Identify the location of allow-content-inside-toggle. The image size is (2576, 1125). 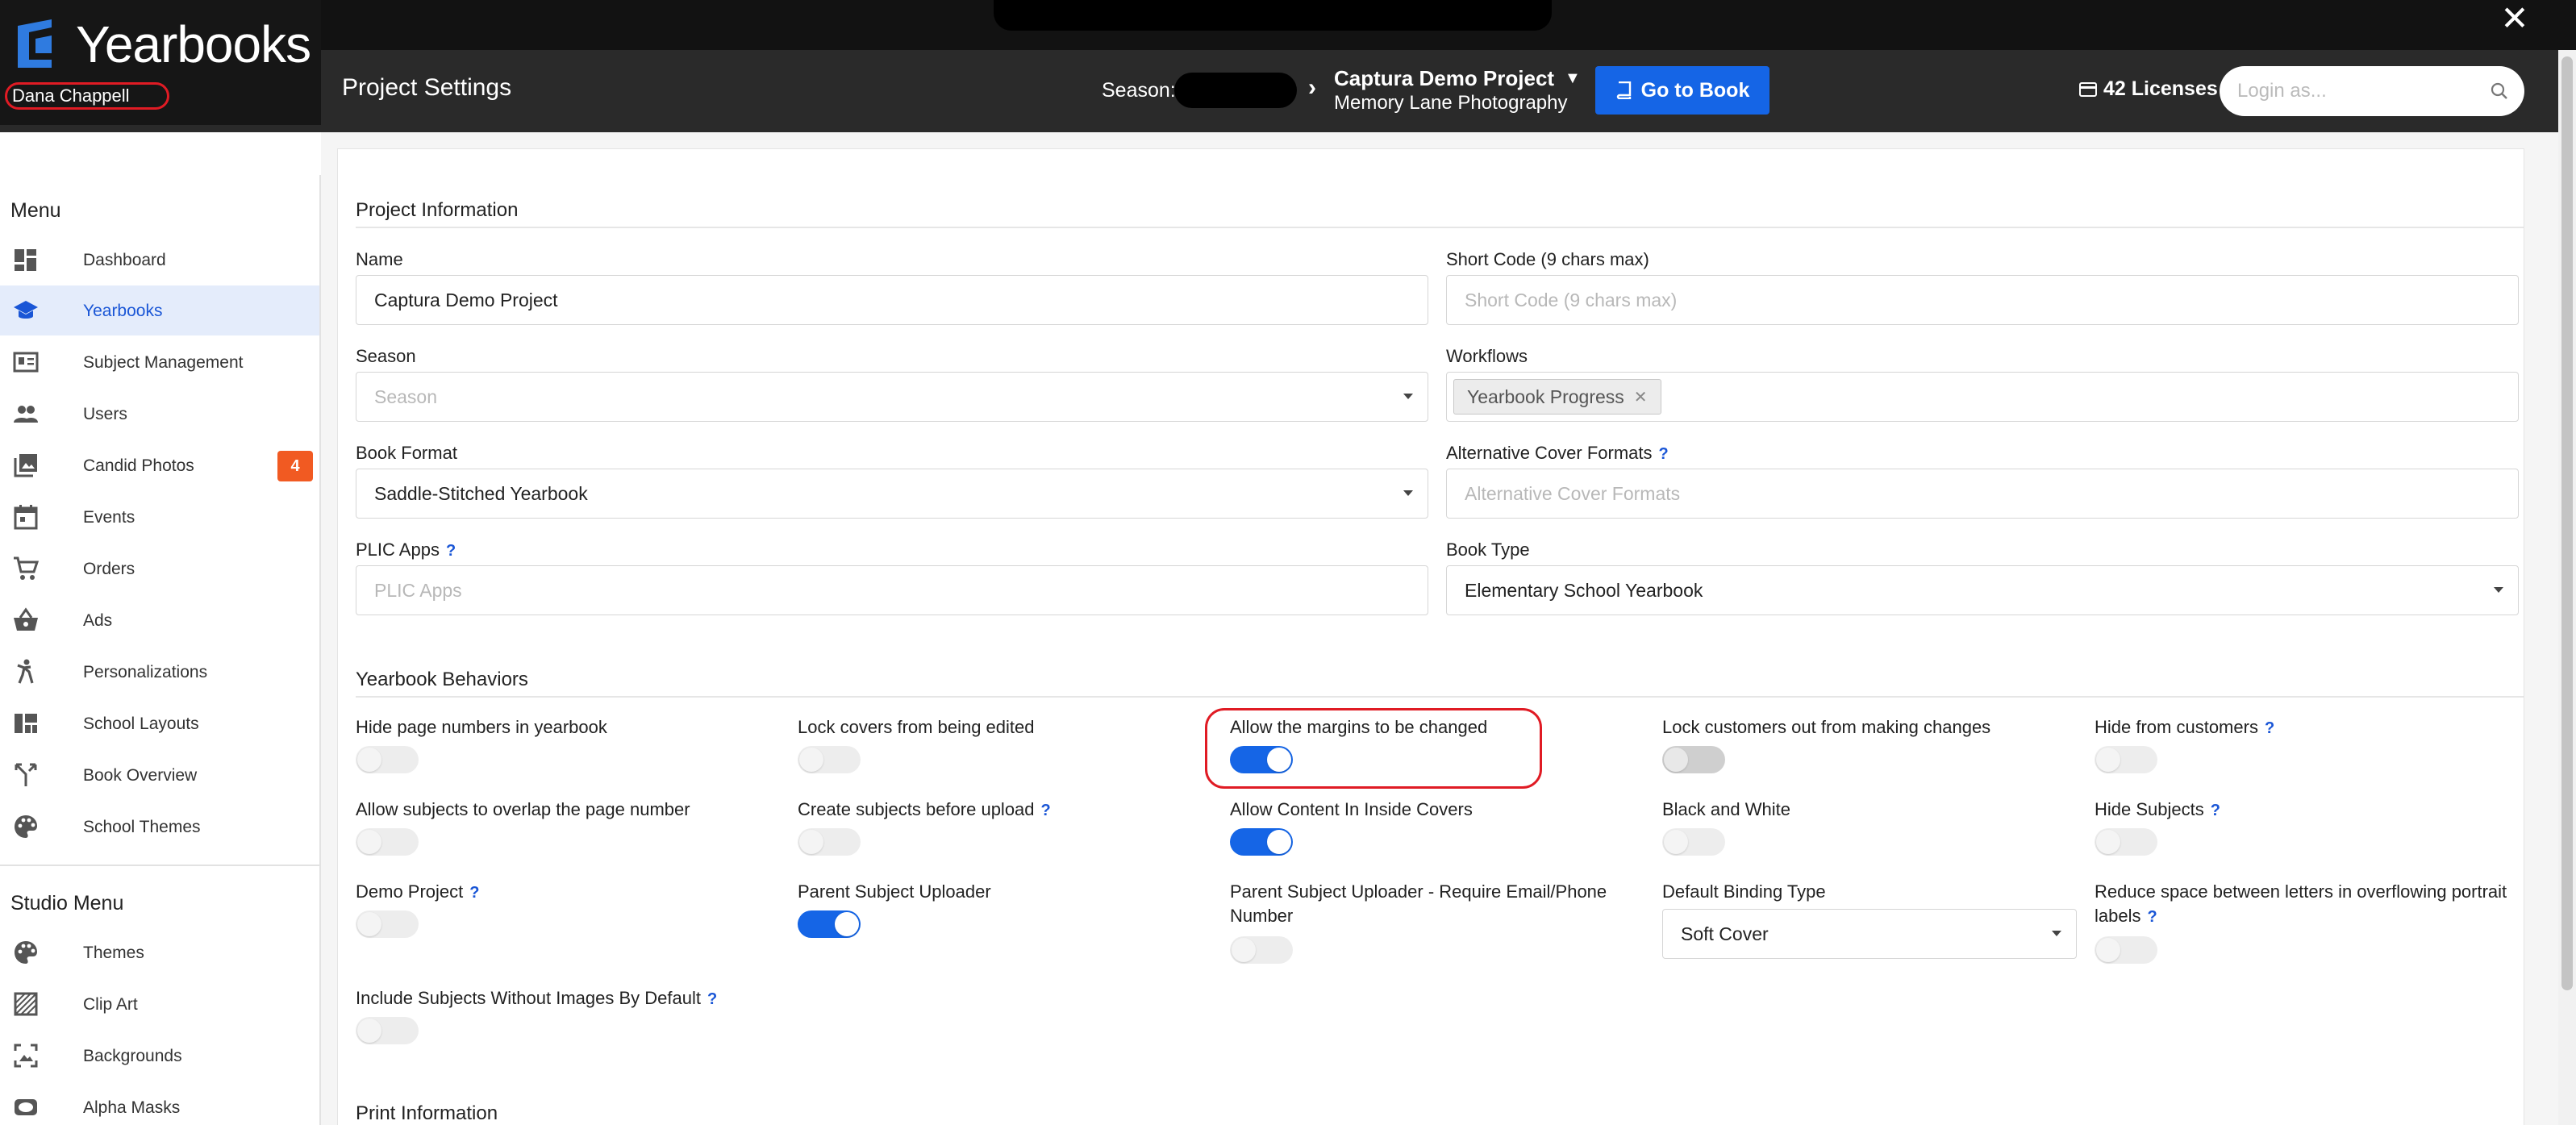
(1261, 842).